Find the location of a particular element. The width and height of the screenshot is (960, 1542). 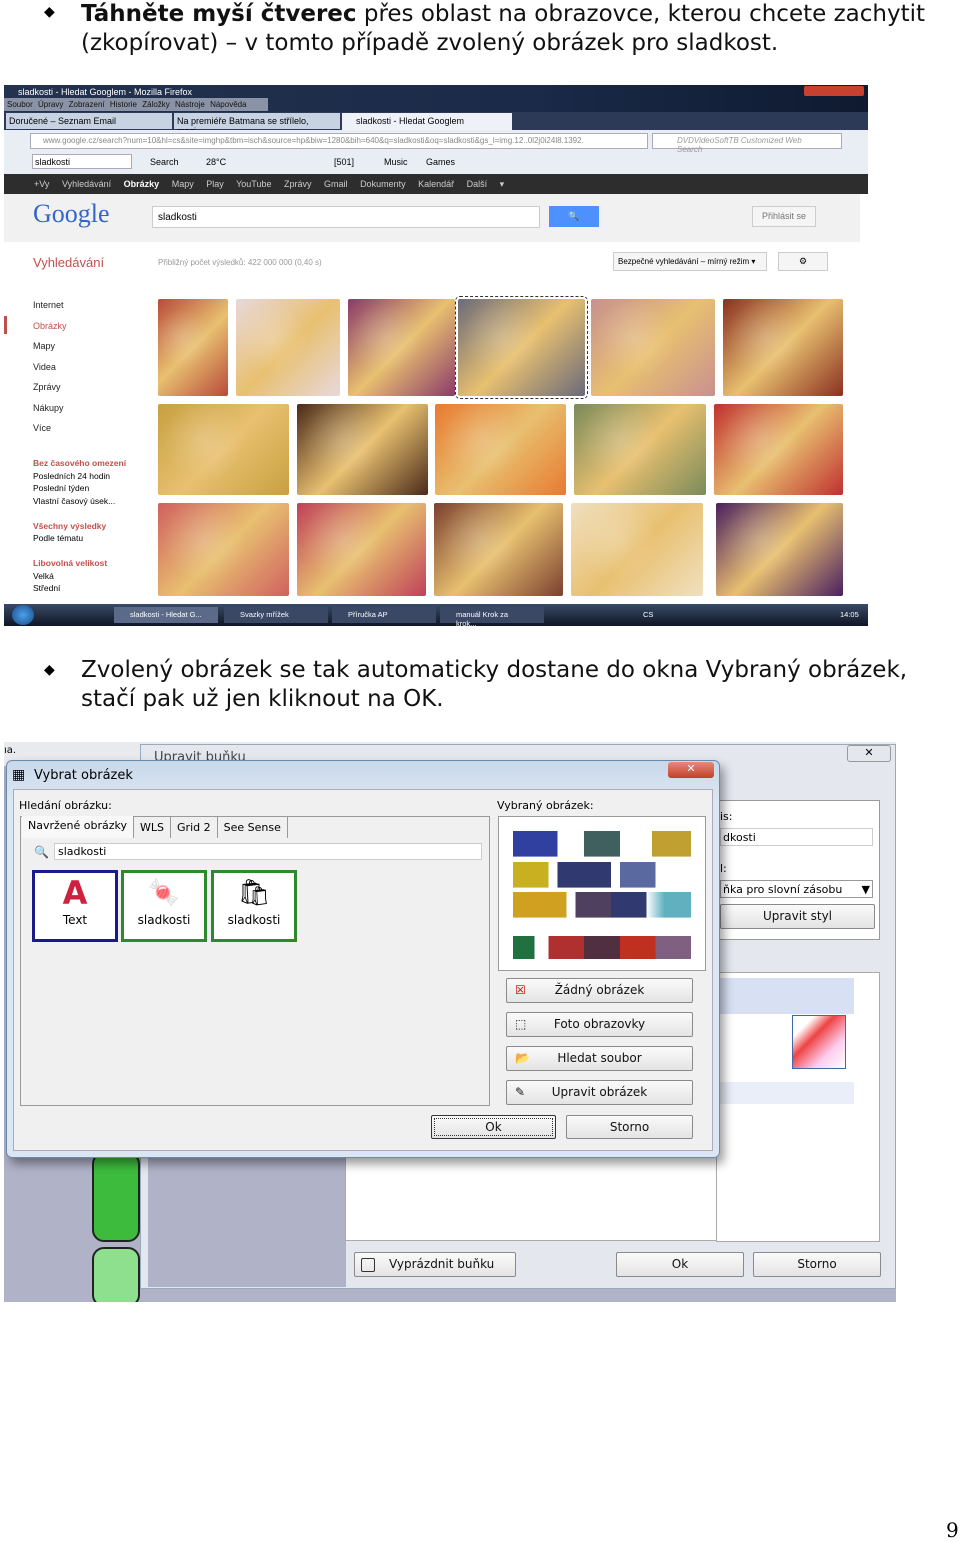

toolbar-search-input: sladkosti is located at coordinates (82, 161).